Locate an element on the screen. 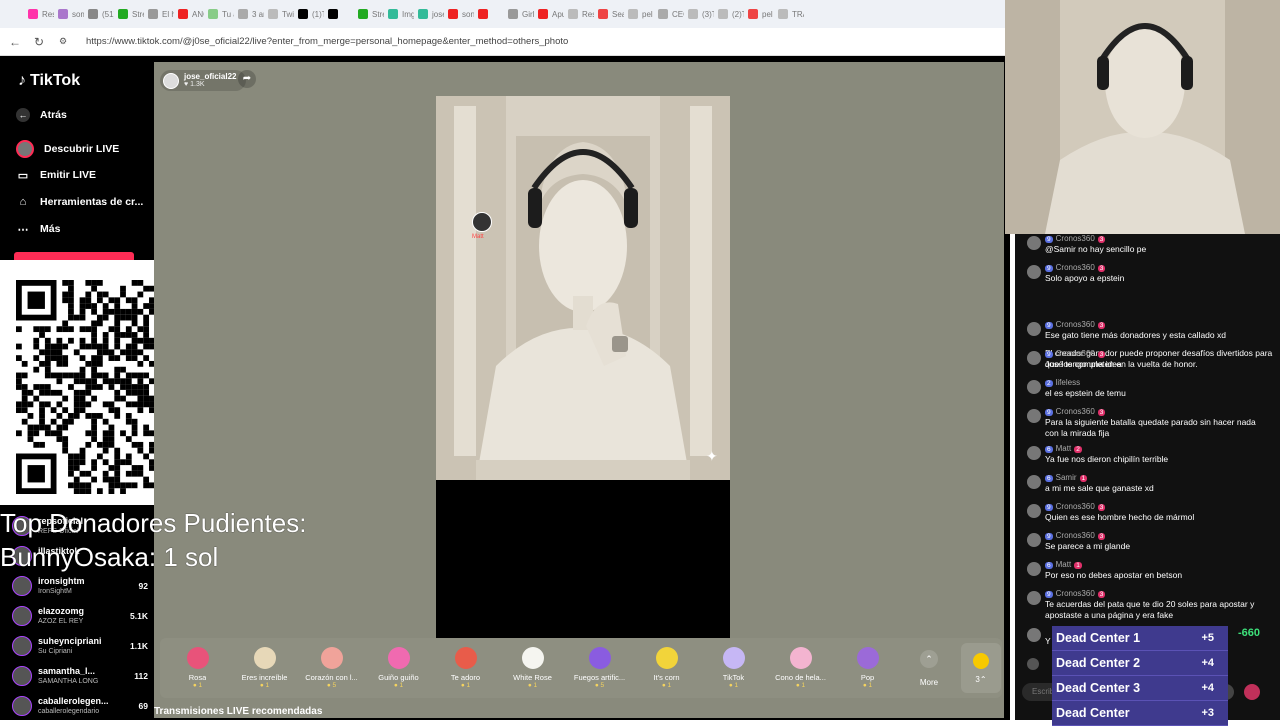 The height and width of the screenshot is (726, 1280). browser-tab: (51) is located at coordinates (101, 14).